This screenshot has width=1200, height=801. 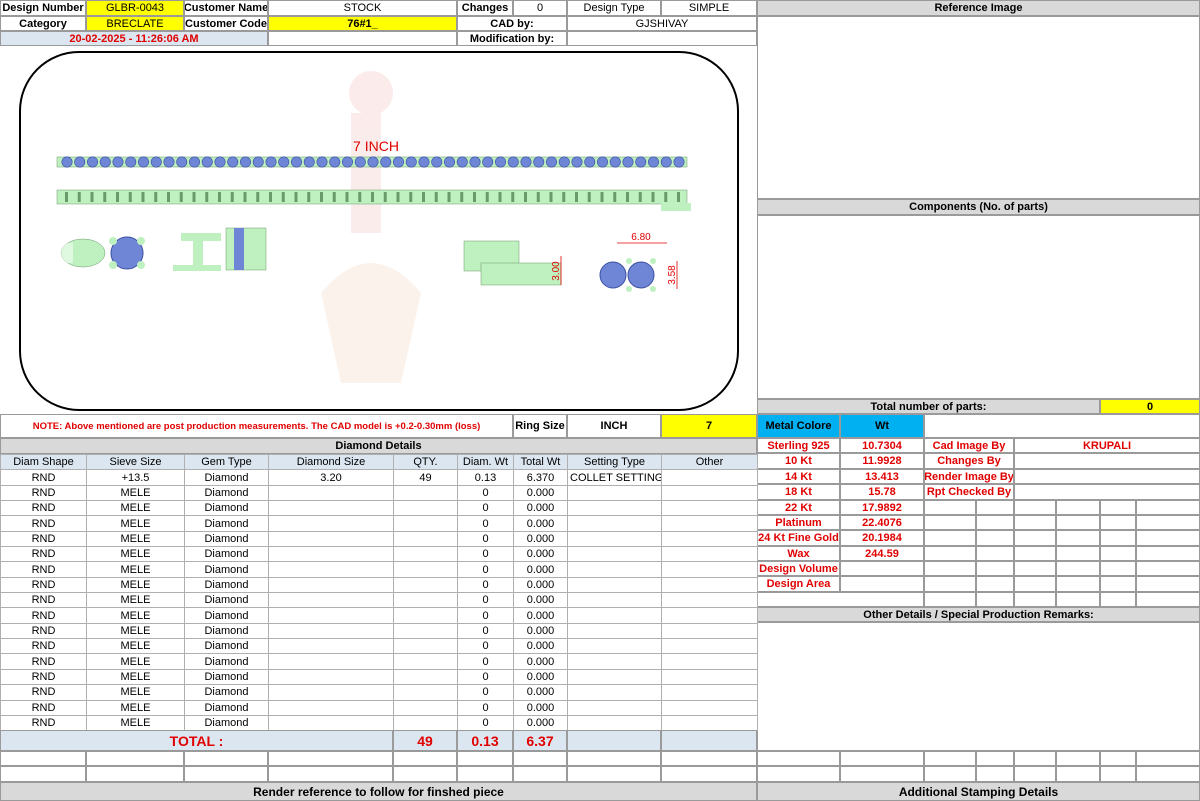 What do you see at coordinates (425, 477) in the screenshot?
I see `table-cell: 49` at bounding box center [425, 477].